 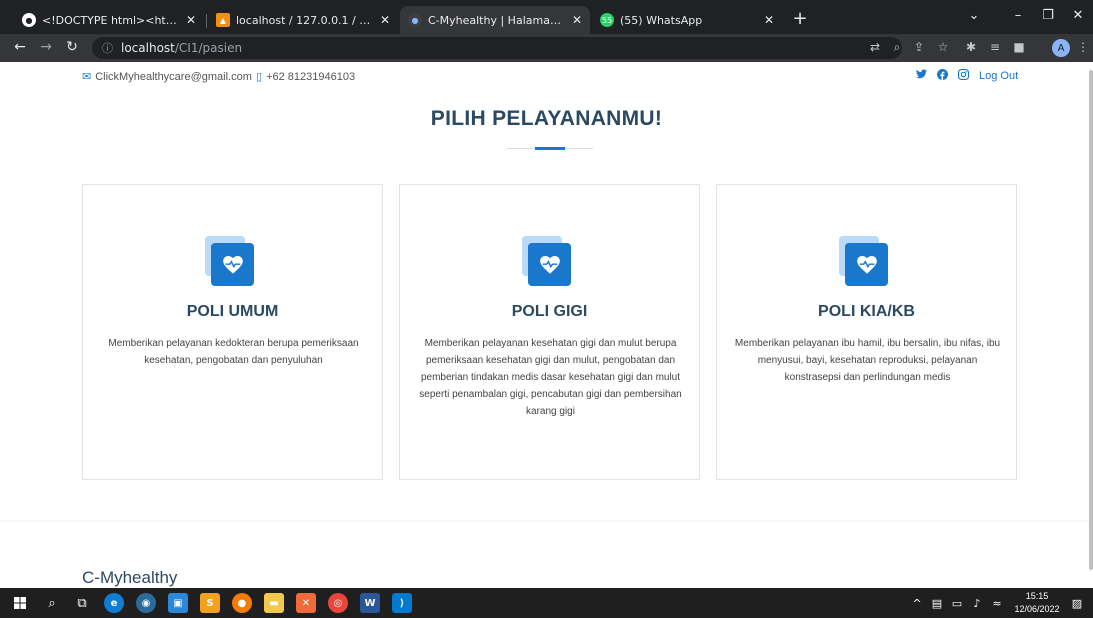 What do you see at coordinates (875, 47) in the screenshot?
I see `translate-icon: ⇄` at bounding box center [875, 47].